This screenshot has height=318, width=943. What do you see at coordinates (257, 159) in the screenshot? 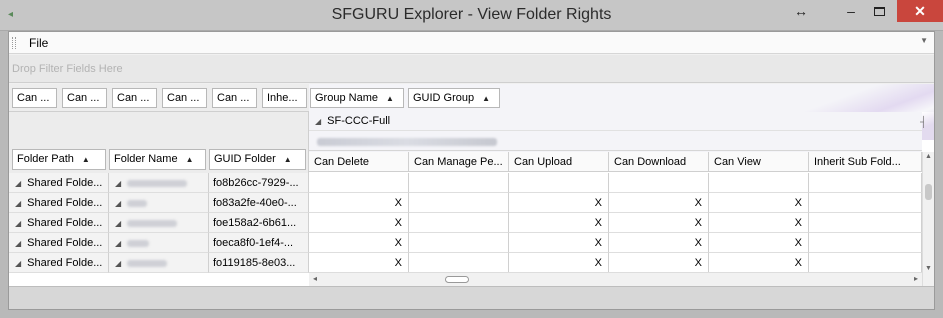
I see `row-field-guid-folder: GUID Folder ▲` at bounding box center [257, 159].